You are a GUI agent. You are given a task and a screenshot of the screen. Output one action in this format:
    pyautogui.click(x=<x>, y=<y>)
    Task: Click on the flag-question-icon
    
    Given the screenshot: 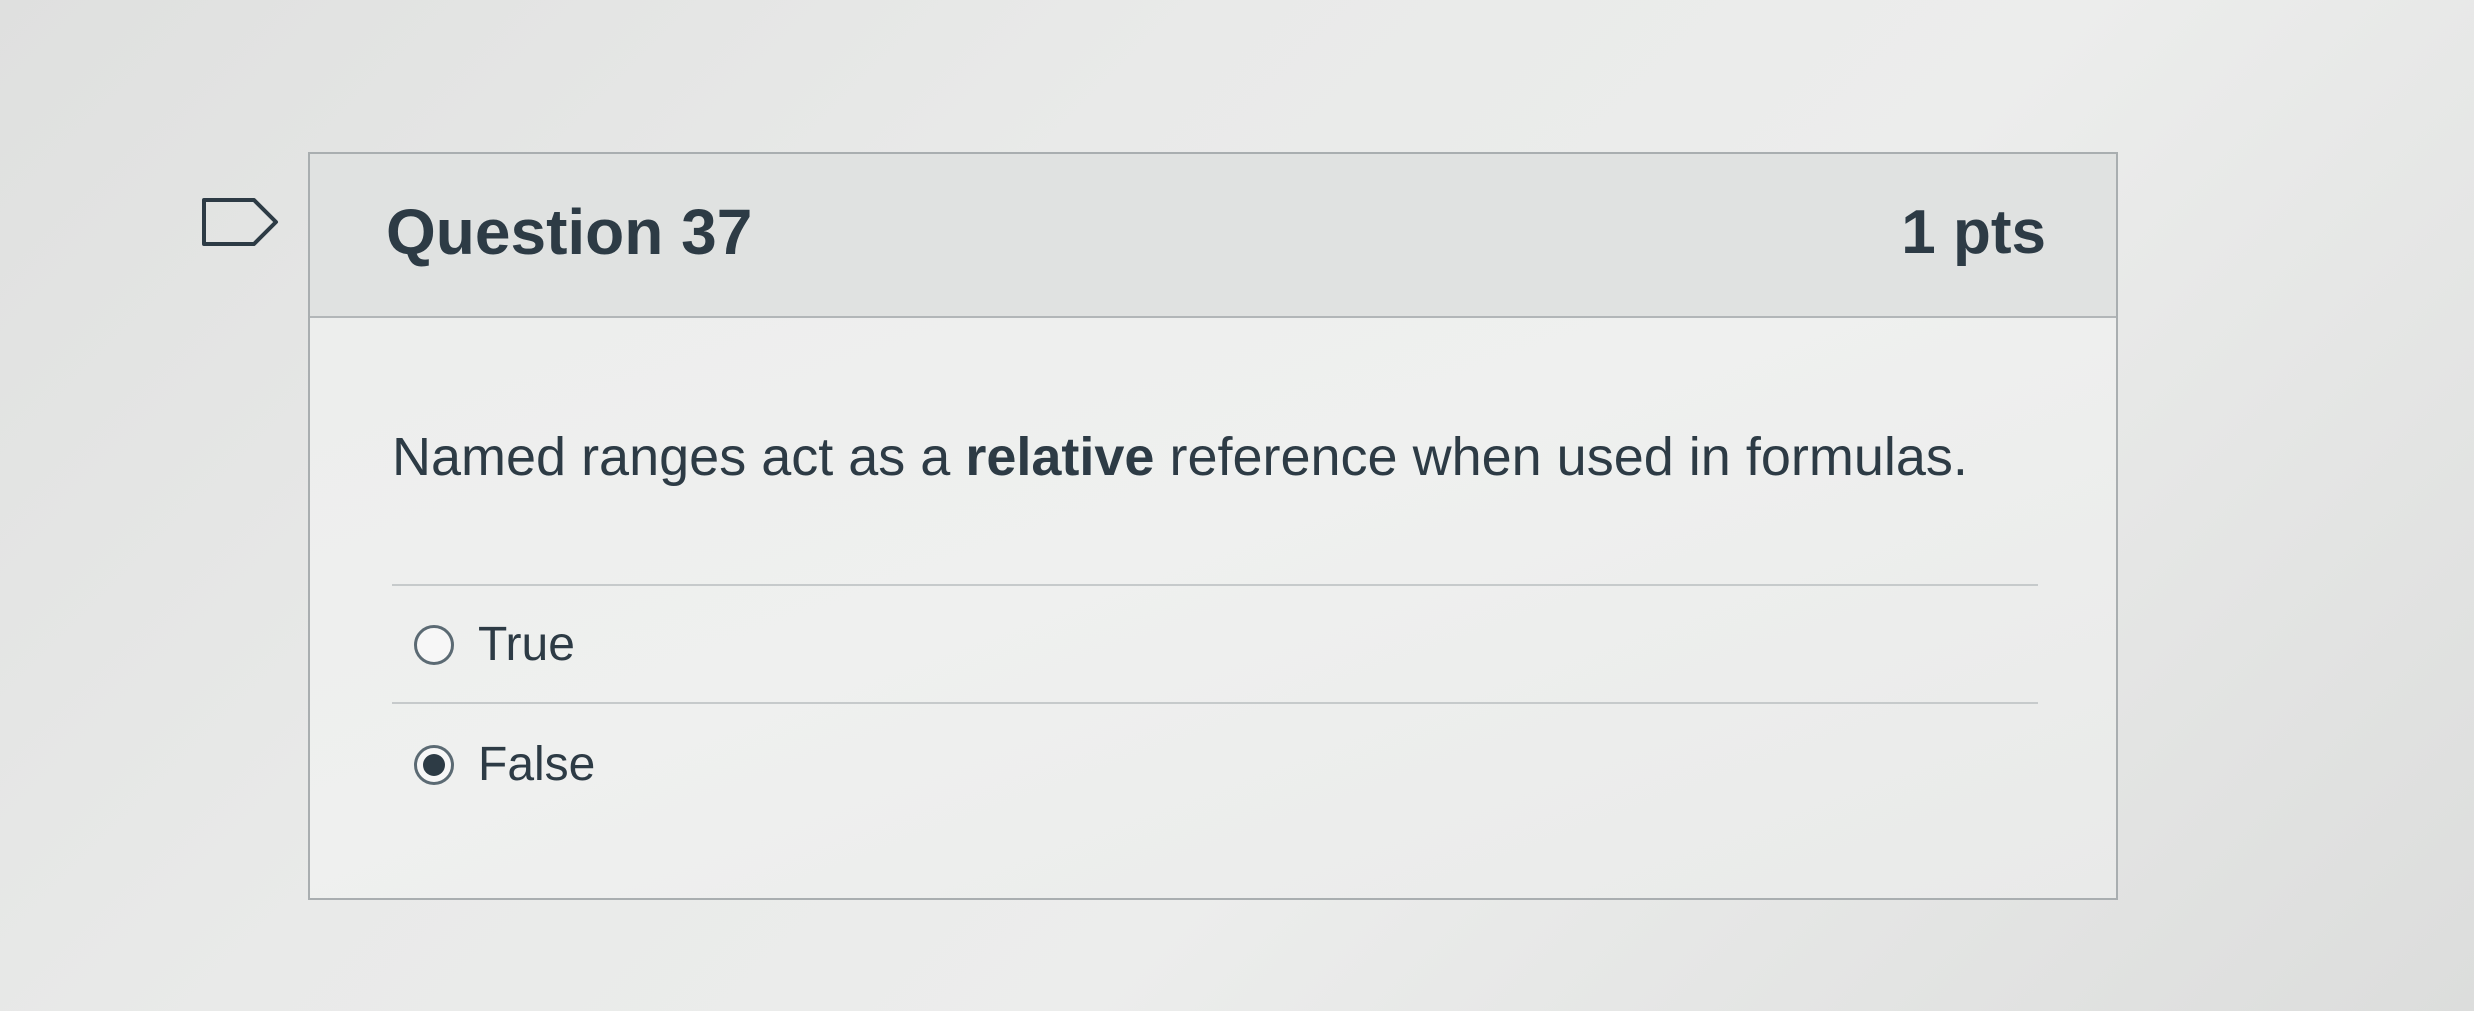 What is the action you would take?
    pyautogui.click(x=240, y=222)
    